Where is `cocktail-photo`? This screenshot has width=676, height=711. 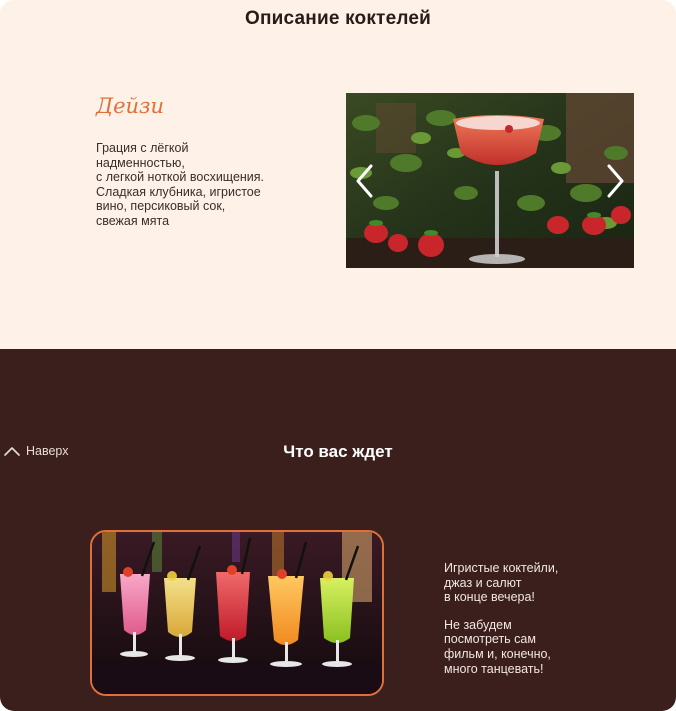 cocktail-photo is located at coordinates (490, 180).